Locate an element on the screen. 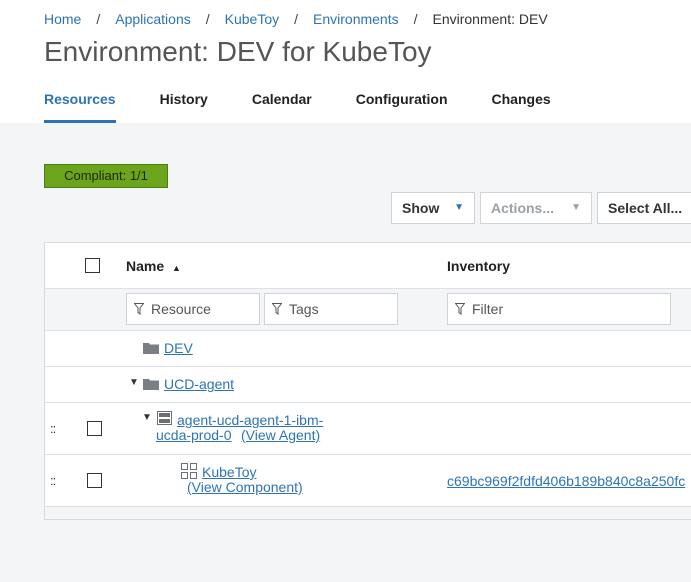  filter-row: Resource Tags Filter is located at coordinates (368, 310).